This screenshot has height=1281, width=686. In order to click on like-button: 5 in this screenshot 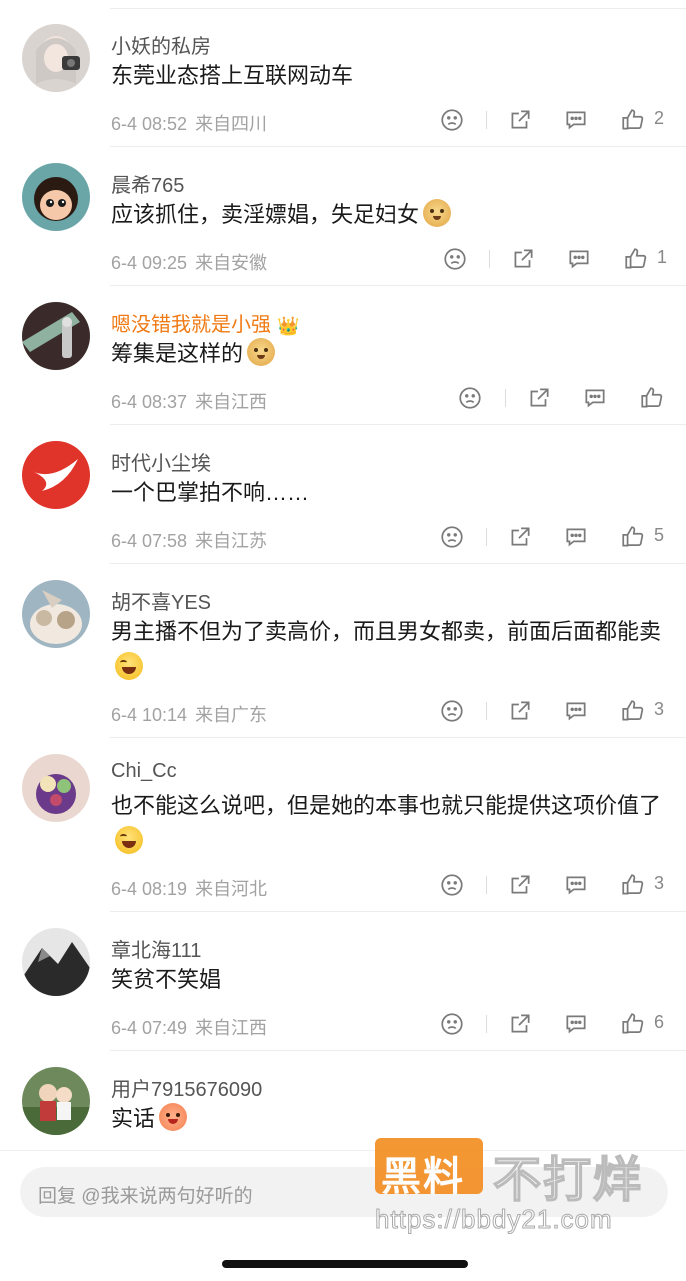, I will do `click(641, 537)`.